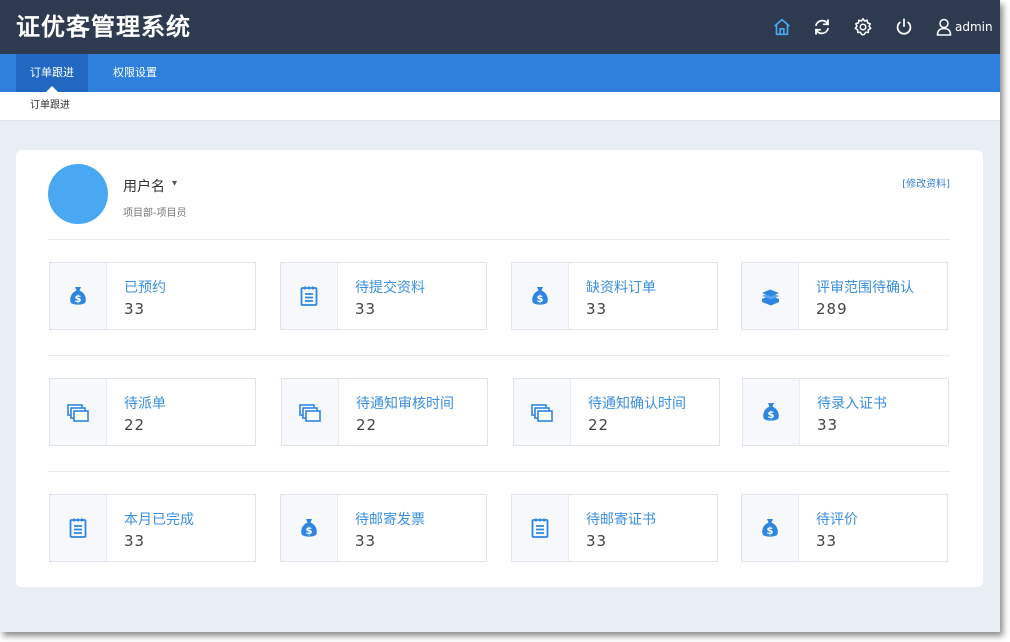  Describe the element at coordinates (822, 27) in the screenshot. I see `refresh-icon` at that location.